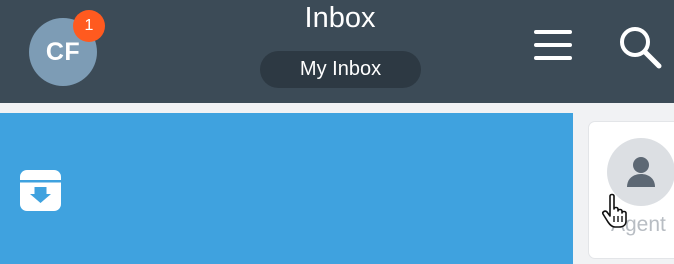  I want to click on inbox-selector-dropdown: My Inbox, so click(340, 69).